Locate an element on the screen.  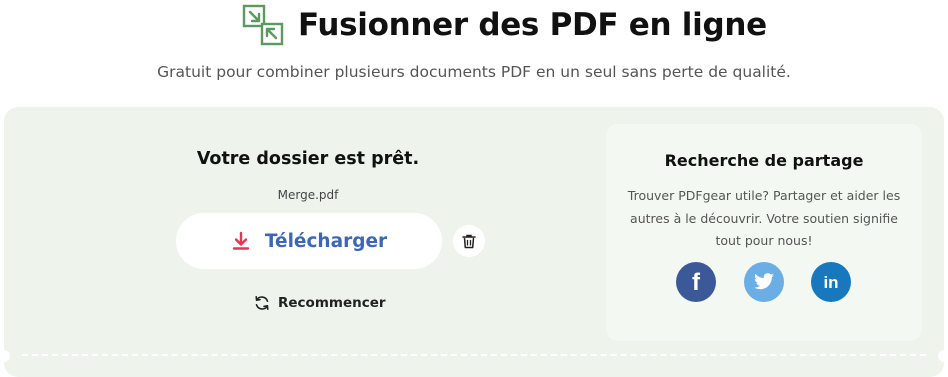
facebook-icon: f is located at coordinates (696, 282).